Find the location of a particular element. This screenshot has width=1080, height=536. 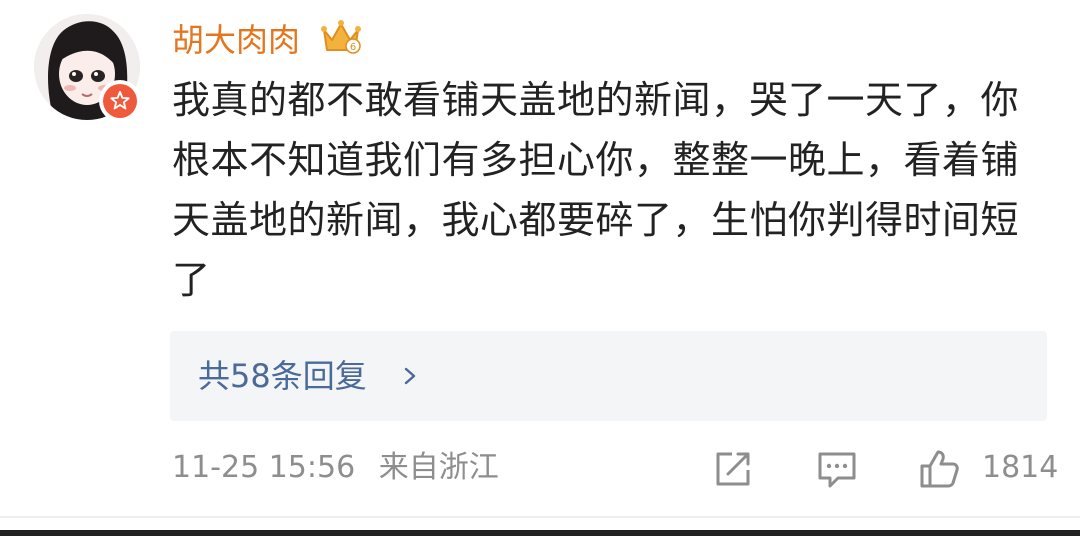

post-meta: 11-25 15:56 来自浙江 is located at coordinates (335, 468).